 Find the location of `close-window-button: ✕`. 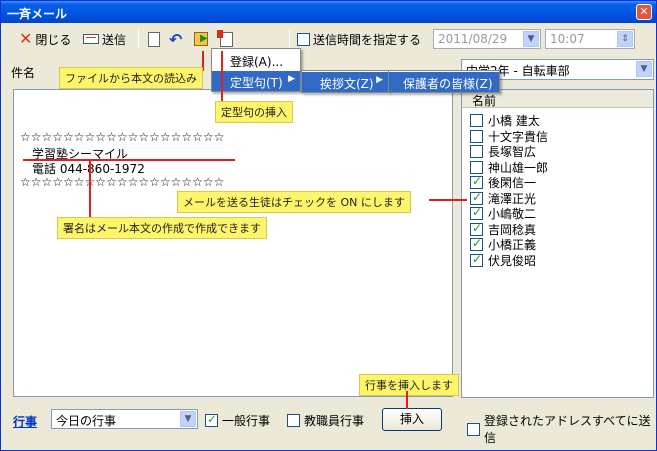

close-window-button: ✕ is located at coordinates (644, 12).